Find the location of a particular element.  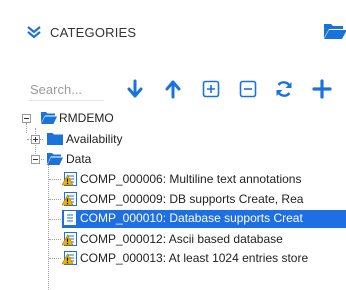

arrow-up-icon is located at coordinates (173, 89).